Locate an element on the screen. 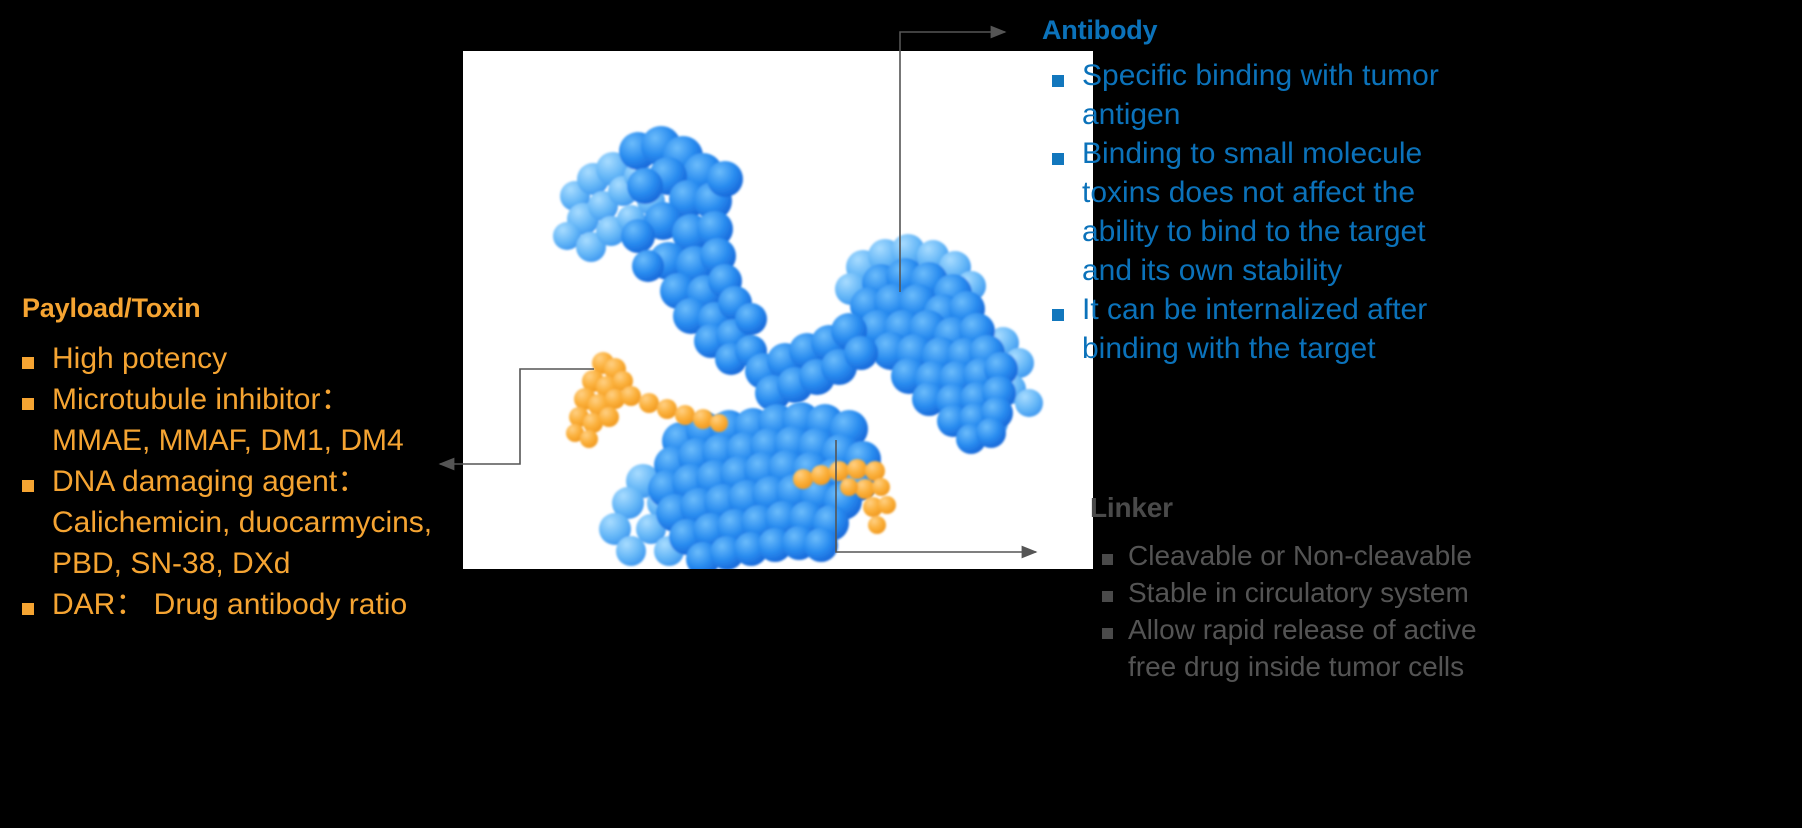 The image size is (1802, 828). bullet-line: antigen is located at coordinates (1131, 114).